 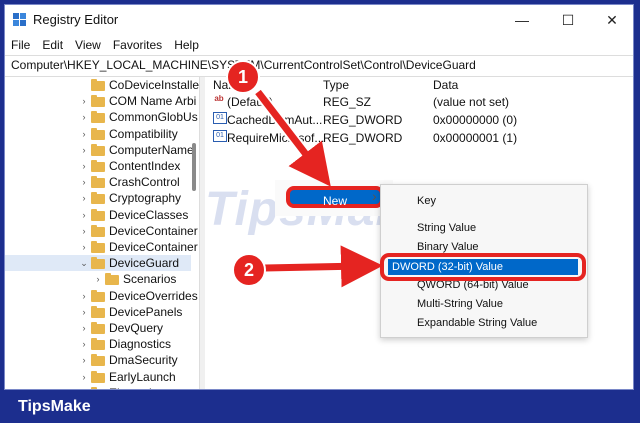 What do you see at coordinates (320, 406) in the screenshot?
I see `footer-bar: TipsMake` at bounding box center [320, 406].